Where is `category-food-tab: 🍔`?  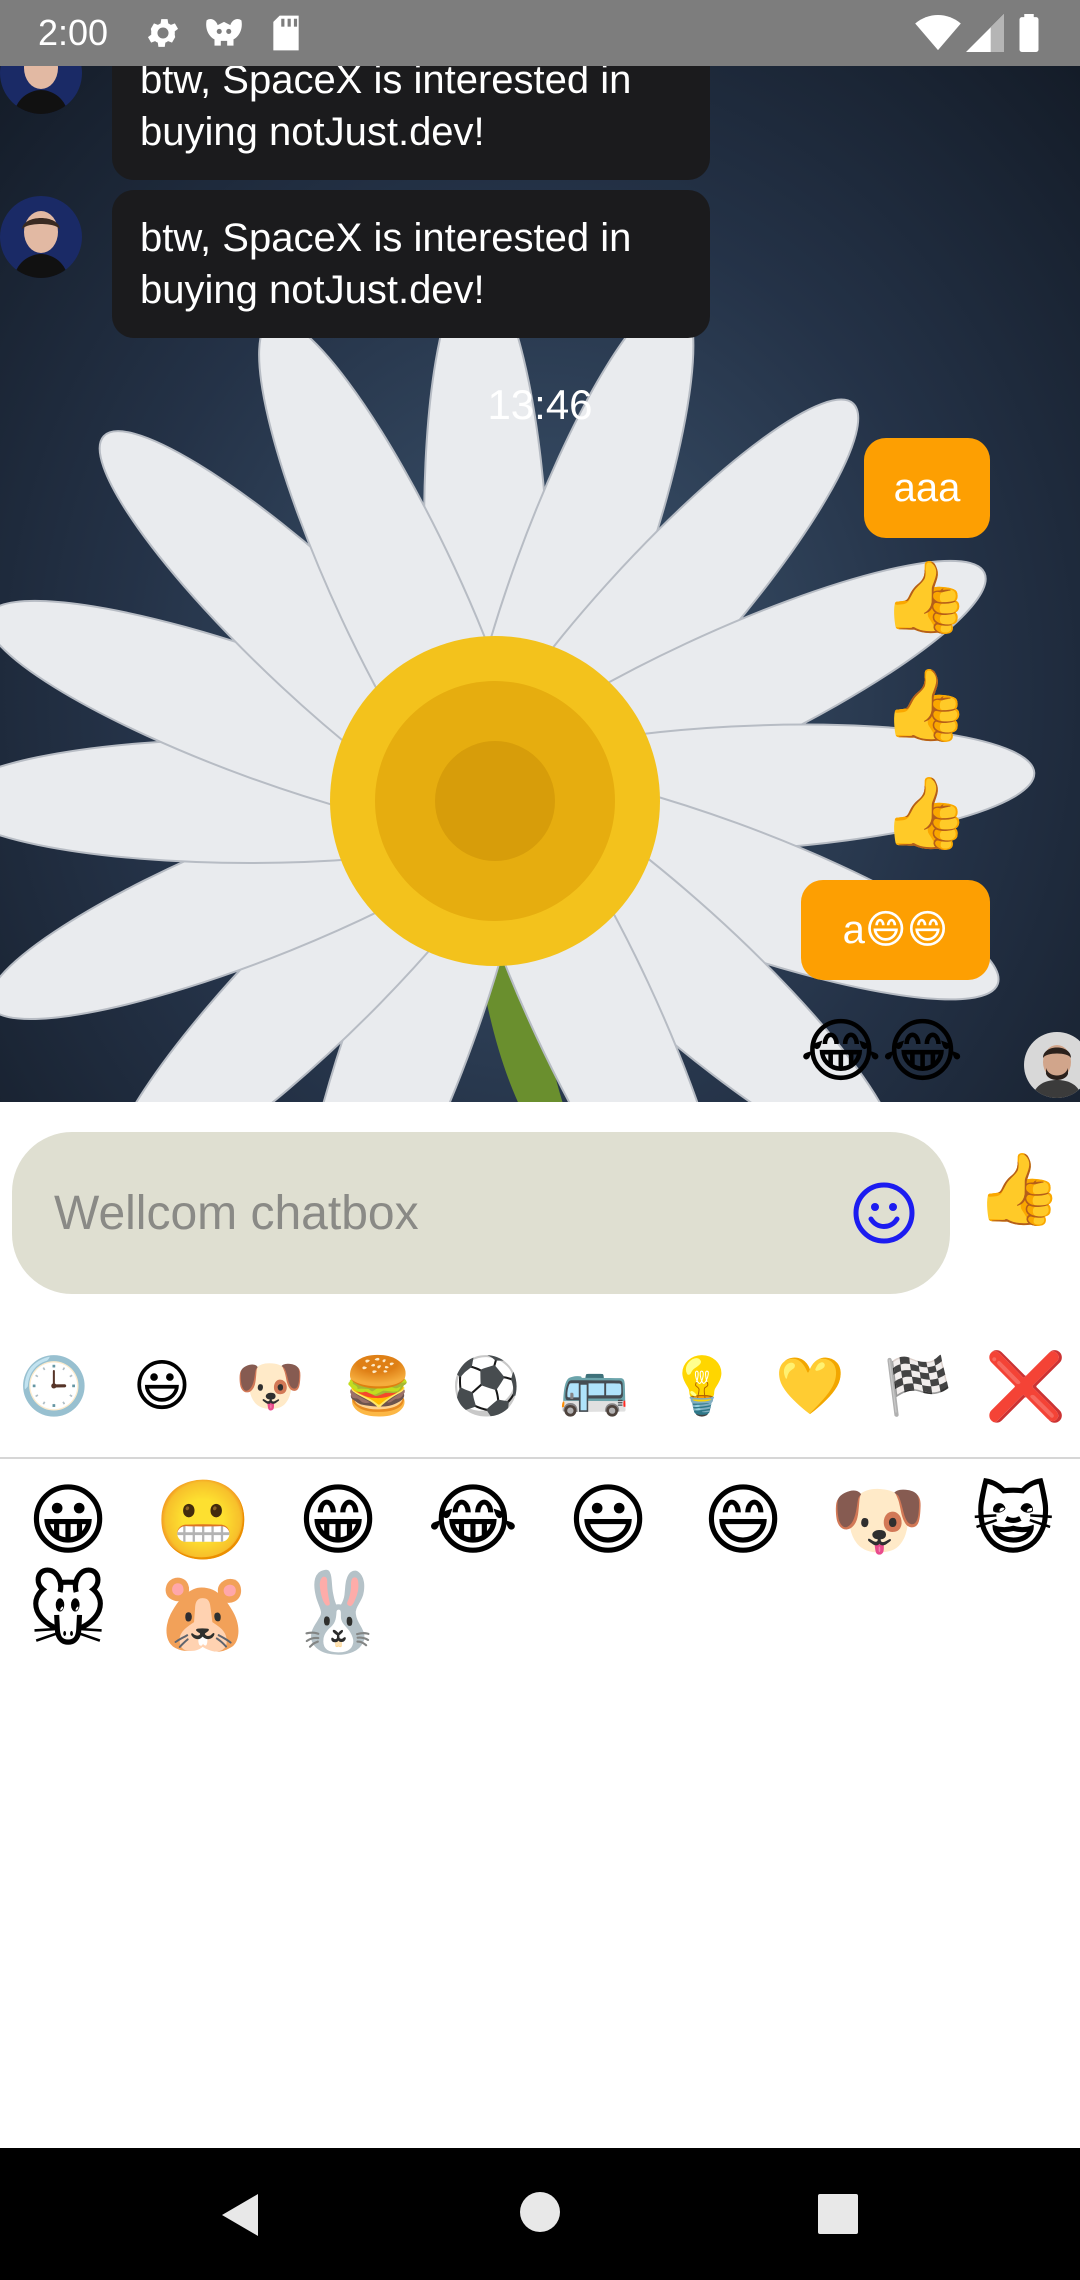
category-food-tab: 🍔 is located at coordinates (378, 1386).